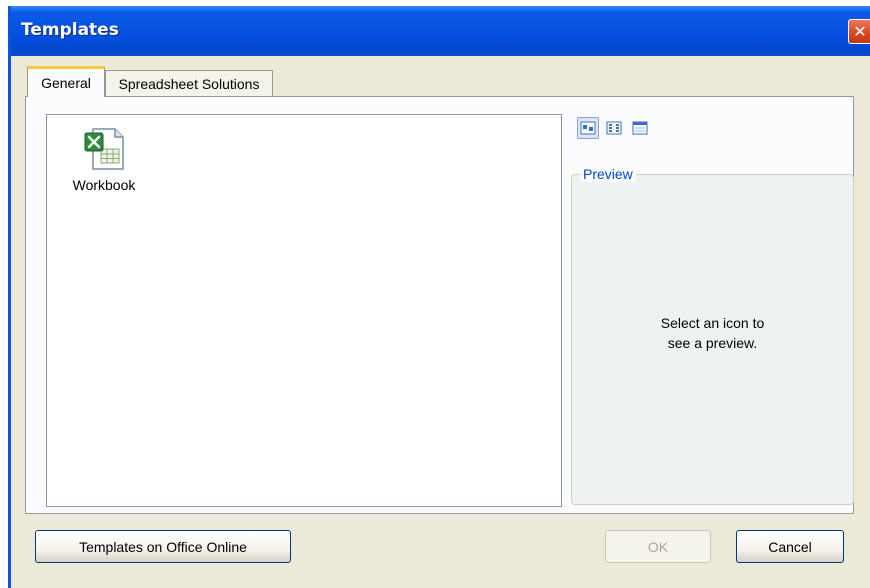 The width and height of the screenshot is (870, 588). I want to click on cancel-label: Cancel, so click(790, 546).